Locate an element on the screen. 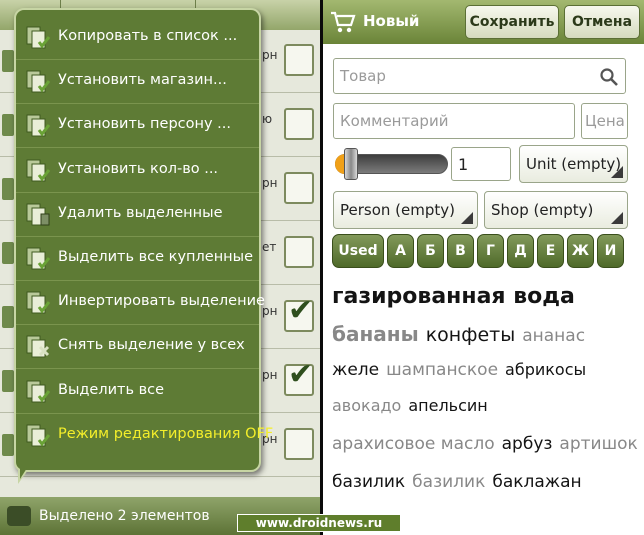 Image resolution: width=644 pixels, height=535 pixels. tag-item: желе is located at coordinates (355, 370).